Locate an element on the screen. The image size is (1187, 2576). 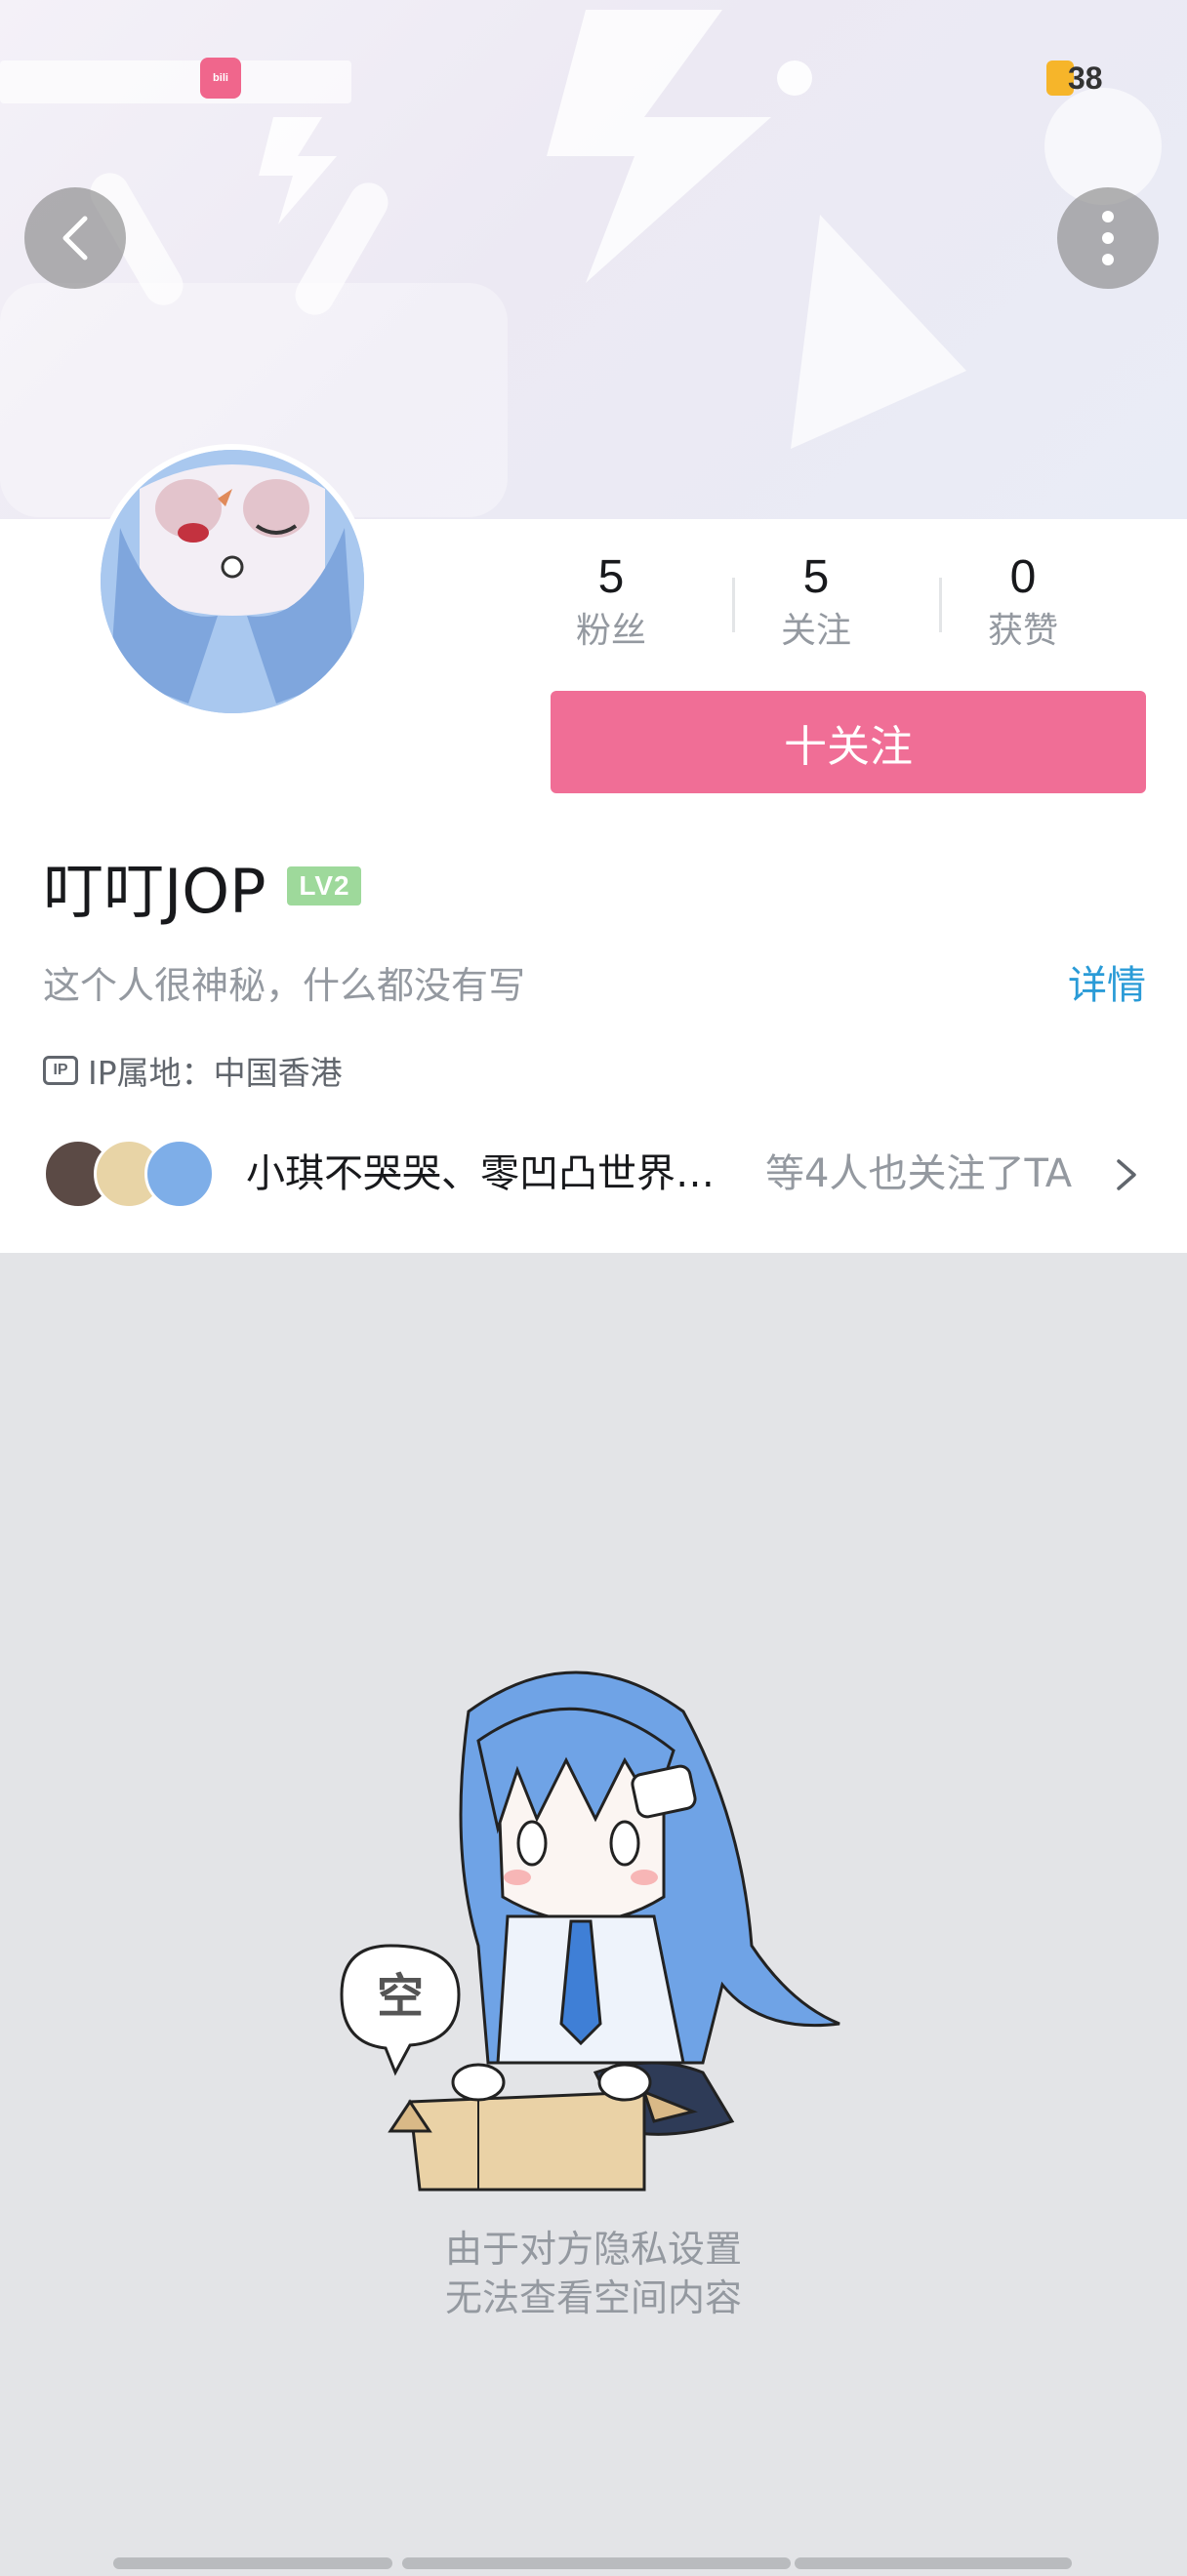
avatar-image is located at coordinates (232, 581).